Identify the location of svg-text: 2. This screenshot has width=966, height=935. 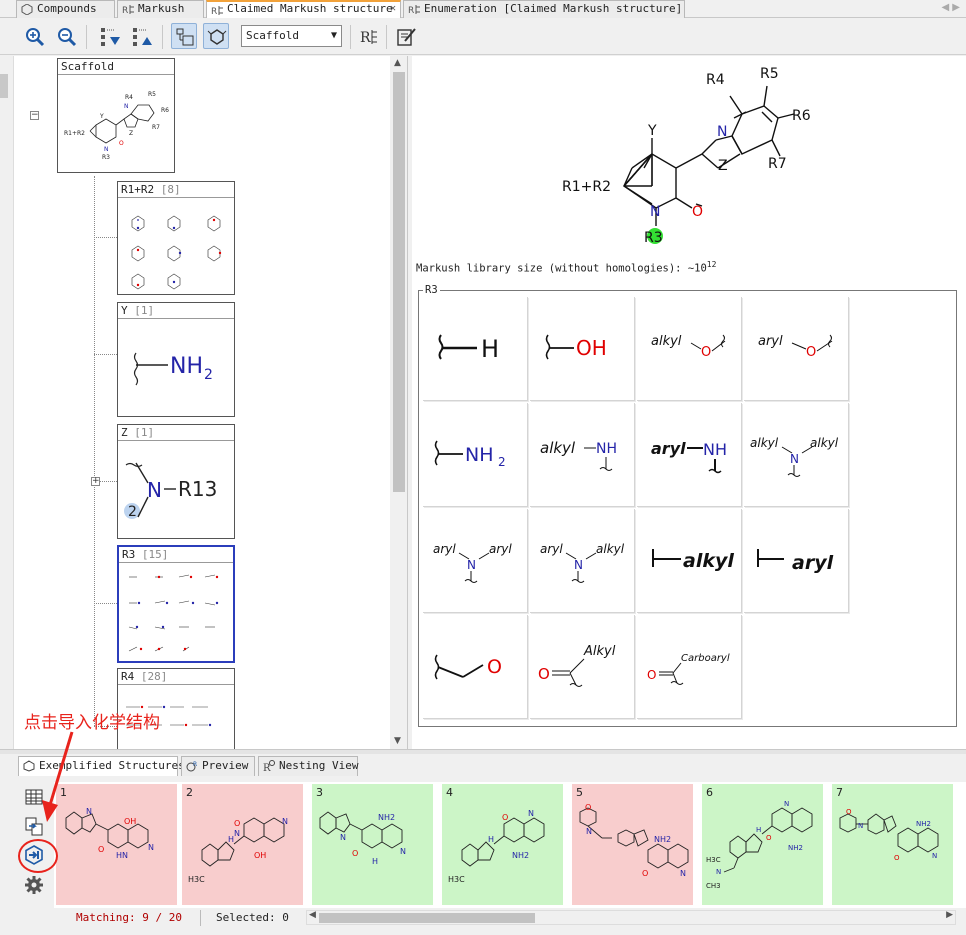
(208, 375).